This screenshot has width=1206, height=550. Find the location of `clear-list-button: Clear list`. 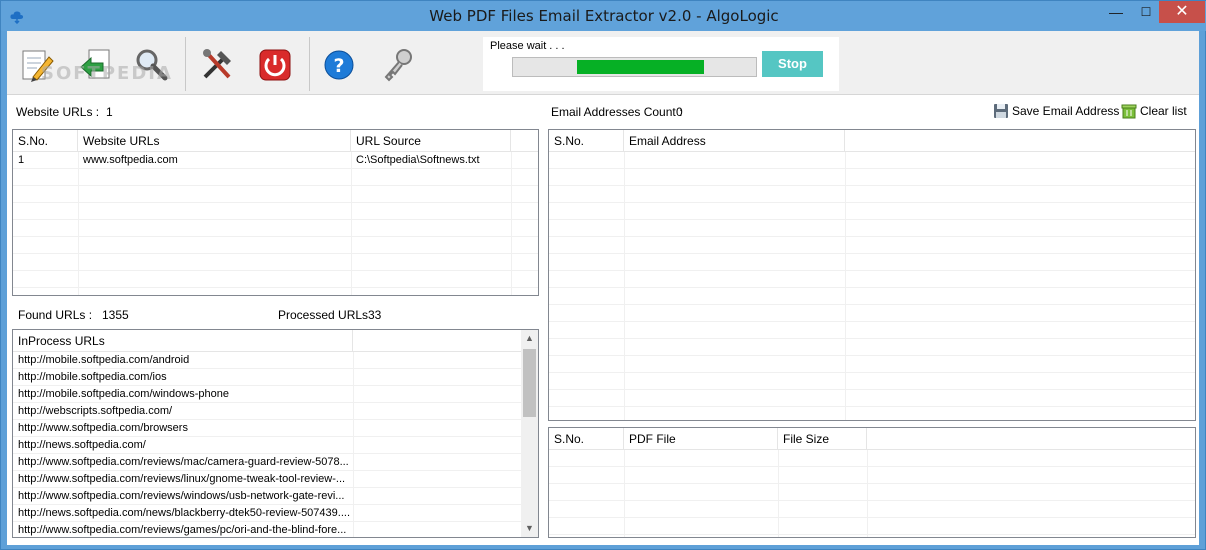

clear-list-button: Clear list is located at coordinates (1154, 111).